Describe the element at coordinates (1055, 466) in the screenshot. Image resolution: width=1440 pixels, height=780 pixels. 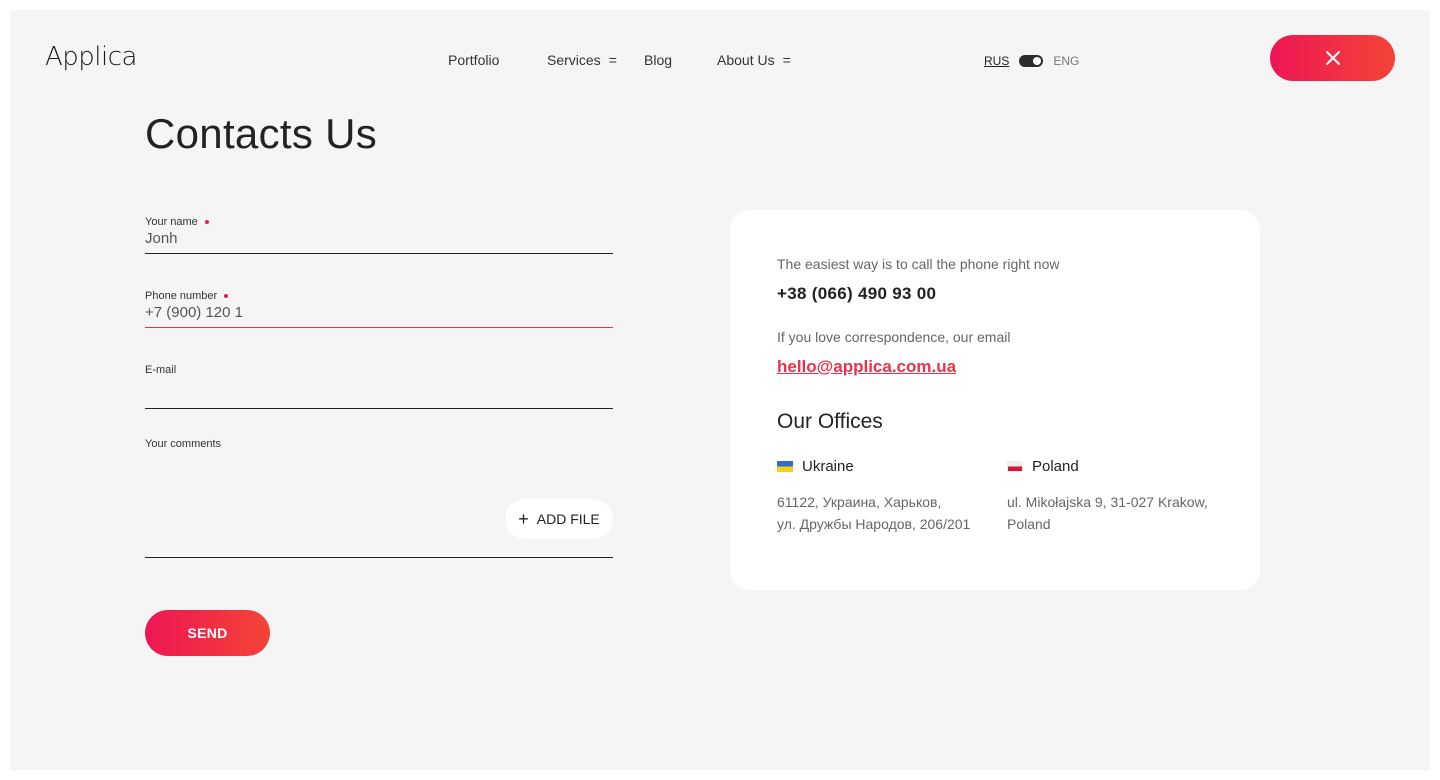
I see `office-country: Poland` at that location.